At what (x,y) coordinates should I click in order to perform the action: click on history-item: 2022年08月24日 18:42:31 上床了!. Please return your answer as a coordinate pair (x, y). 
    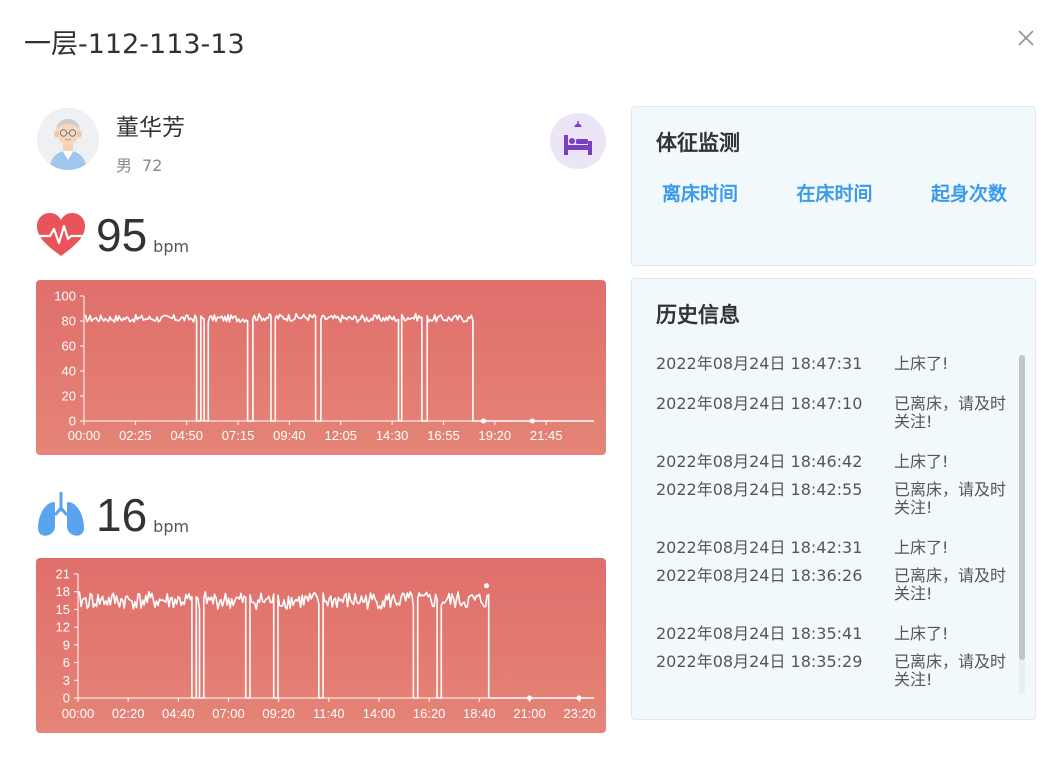
    Looking at the image, I should click on (840, 548).